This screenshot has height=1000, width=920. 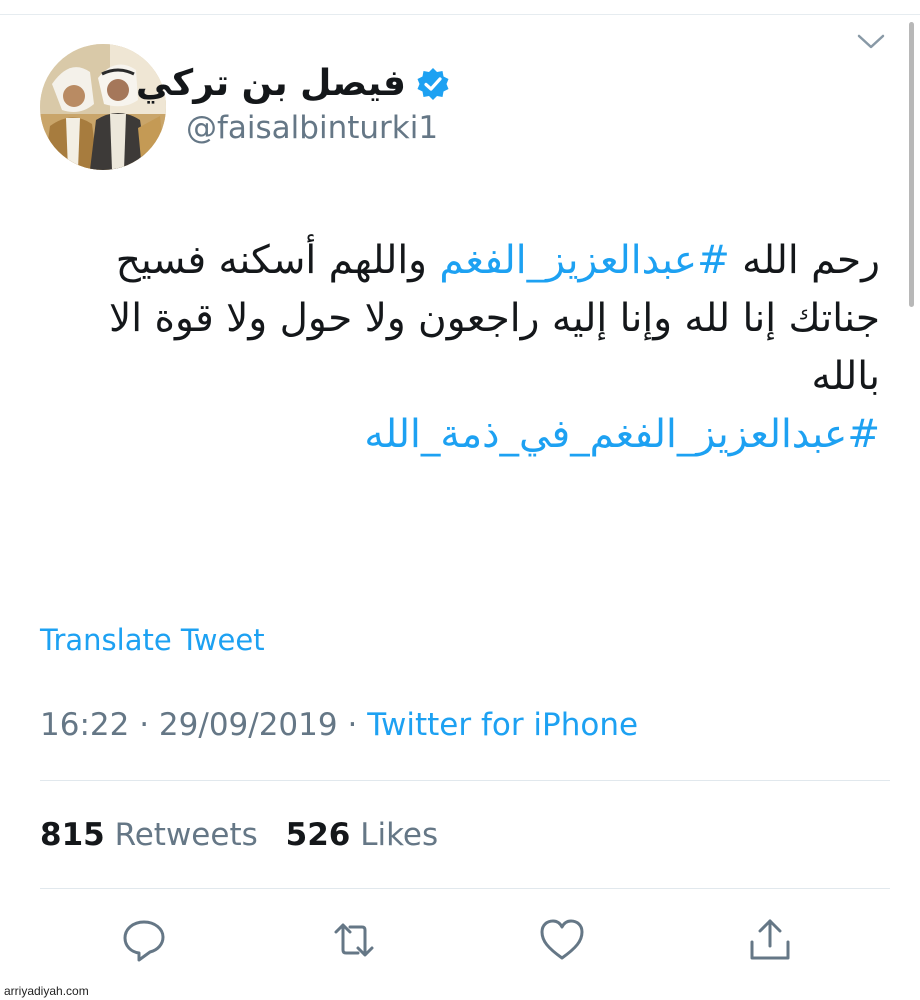 I want to click on likes-label: Likes, so click(x=399, y=835).